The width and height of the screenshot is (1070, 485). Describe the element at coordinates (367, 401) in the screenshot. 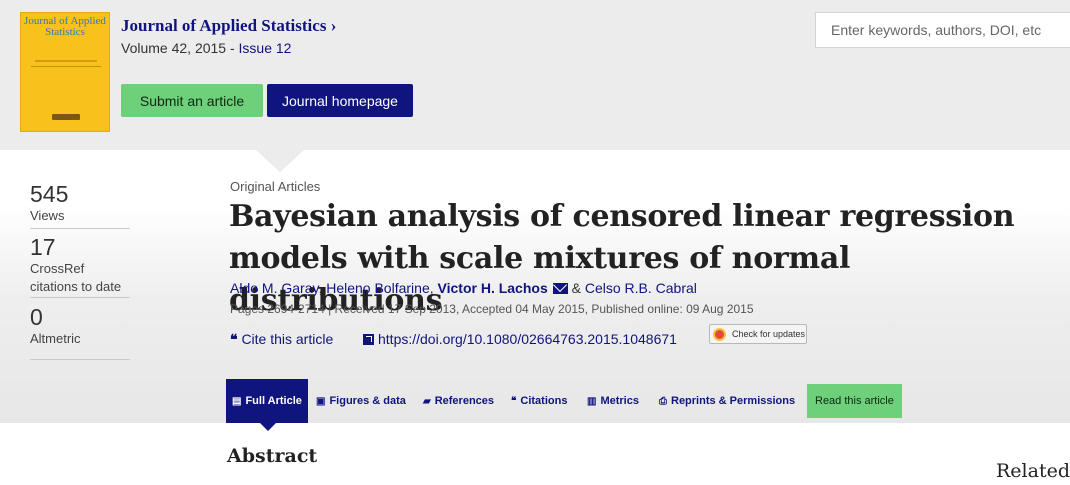

I see `tab-label: Figures & data` at that location.